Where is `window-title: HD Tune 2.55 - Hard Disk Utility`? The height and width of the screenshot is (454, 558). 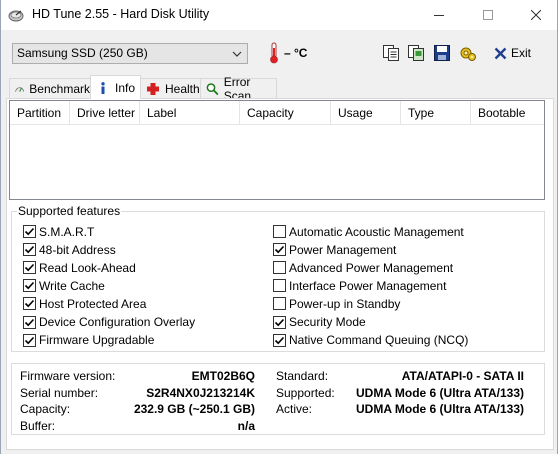 window-title: HD Tune 2.55 - Hard Disk Utility is located at coordinates (121, 14).